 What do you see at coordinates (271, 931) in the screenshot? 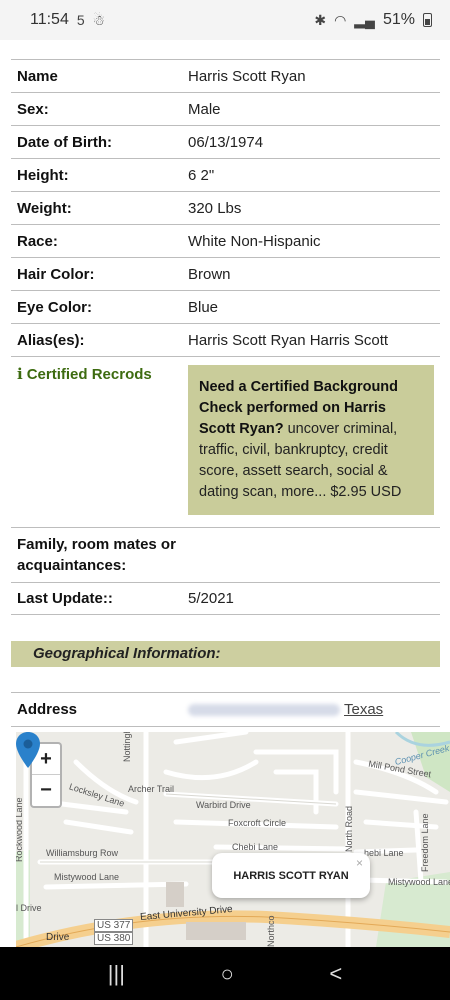
I see `map-label: Northco` at bounding box center [271, 931].